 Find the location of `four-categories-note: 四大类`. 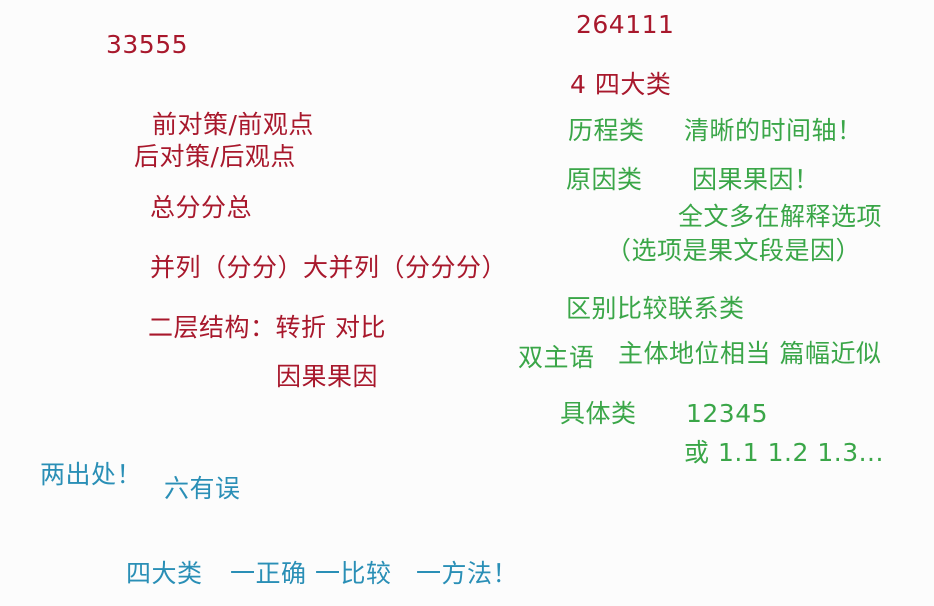

four-categories-note: 四大类 is located at coordinates (164, 573).